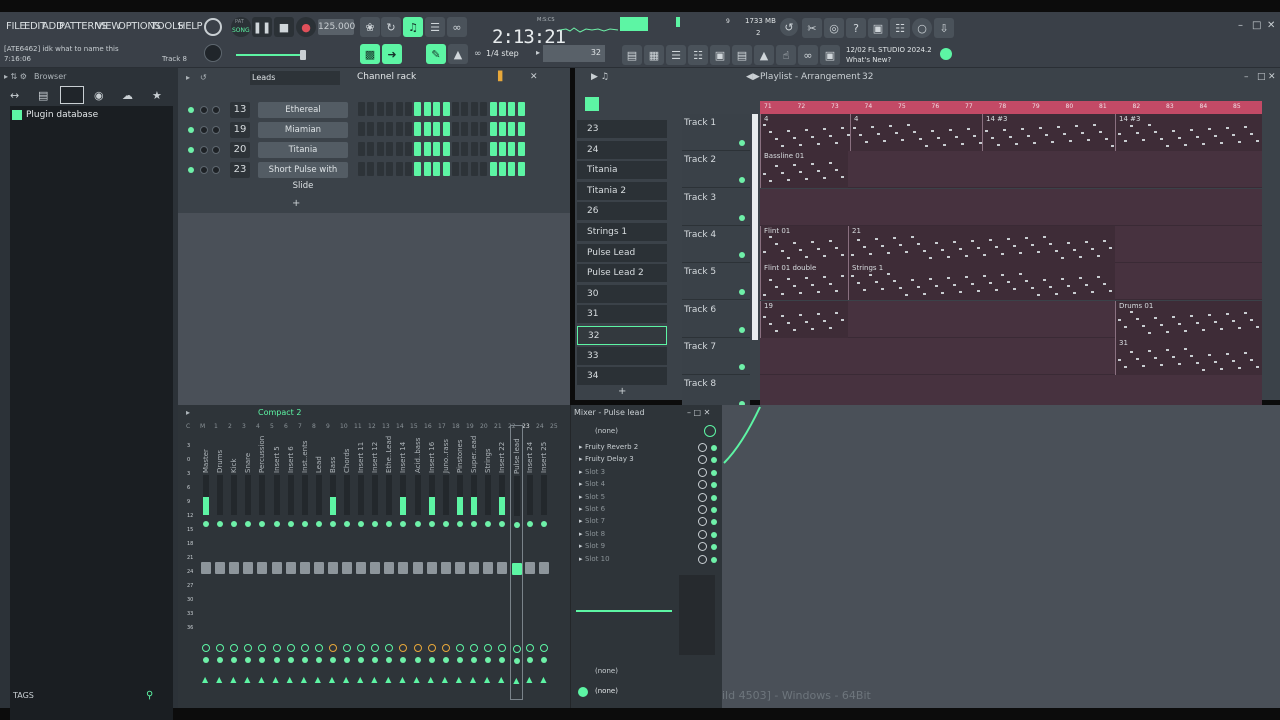 The width and height of the screenshot is (1280, 720). What do you see at coordinates (190, 26) in the screenshot?
I see `menu-help: HELP` at bounding box center [190, 26].